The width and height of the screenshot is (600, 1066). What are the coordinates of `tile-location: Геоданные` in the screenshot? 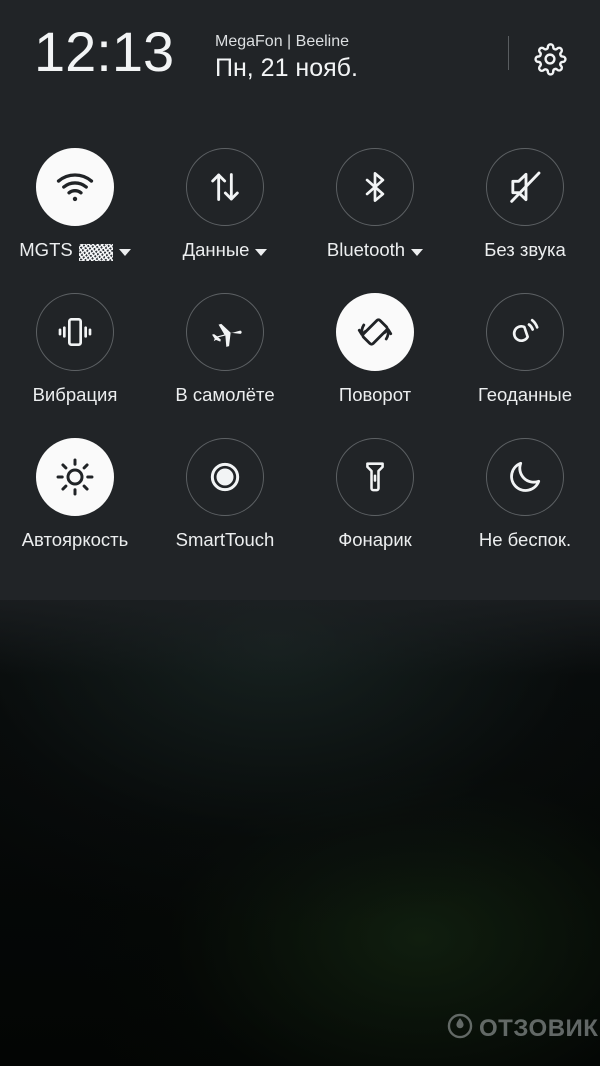 It's located at (525, 365).